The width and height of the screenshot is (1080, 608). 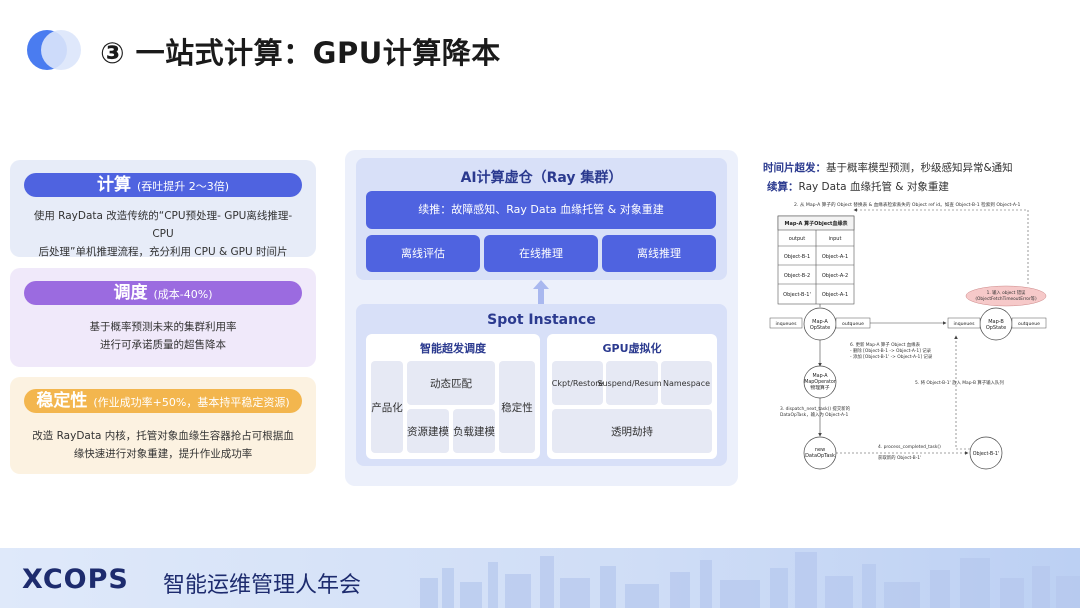 What do you see at coordinates (632, 383) in the screenshot?
I see `suspend-resume-cell: Suspend/Resume` at bounding box center [632, 383].